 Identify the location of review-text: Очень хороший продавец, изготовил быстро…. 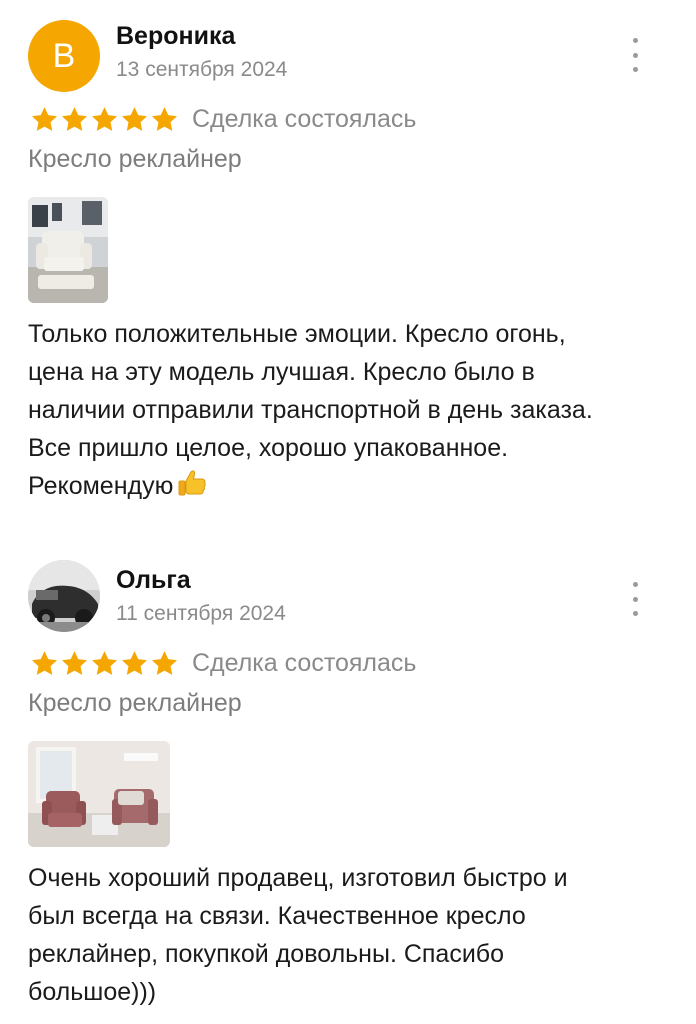
(350, 935).